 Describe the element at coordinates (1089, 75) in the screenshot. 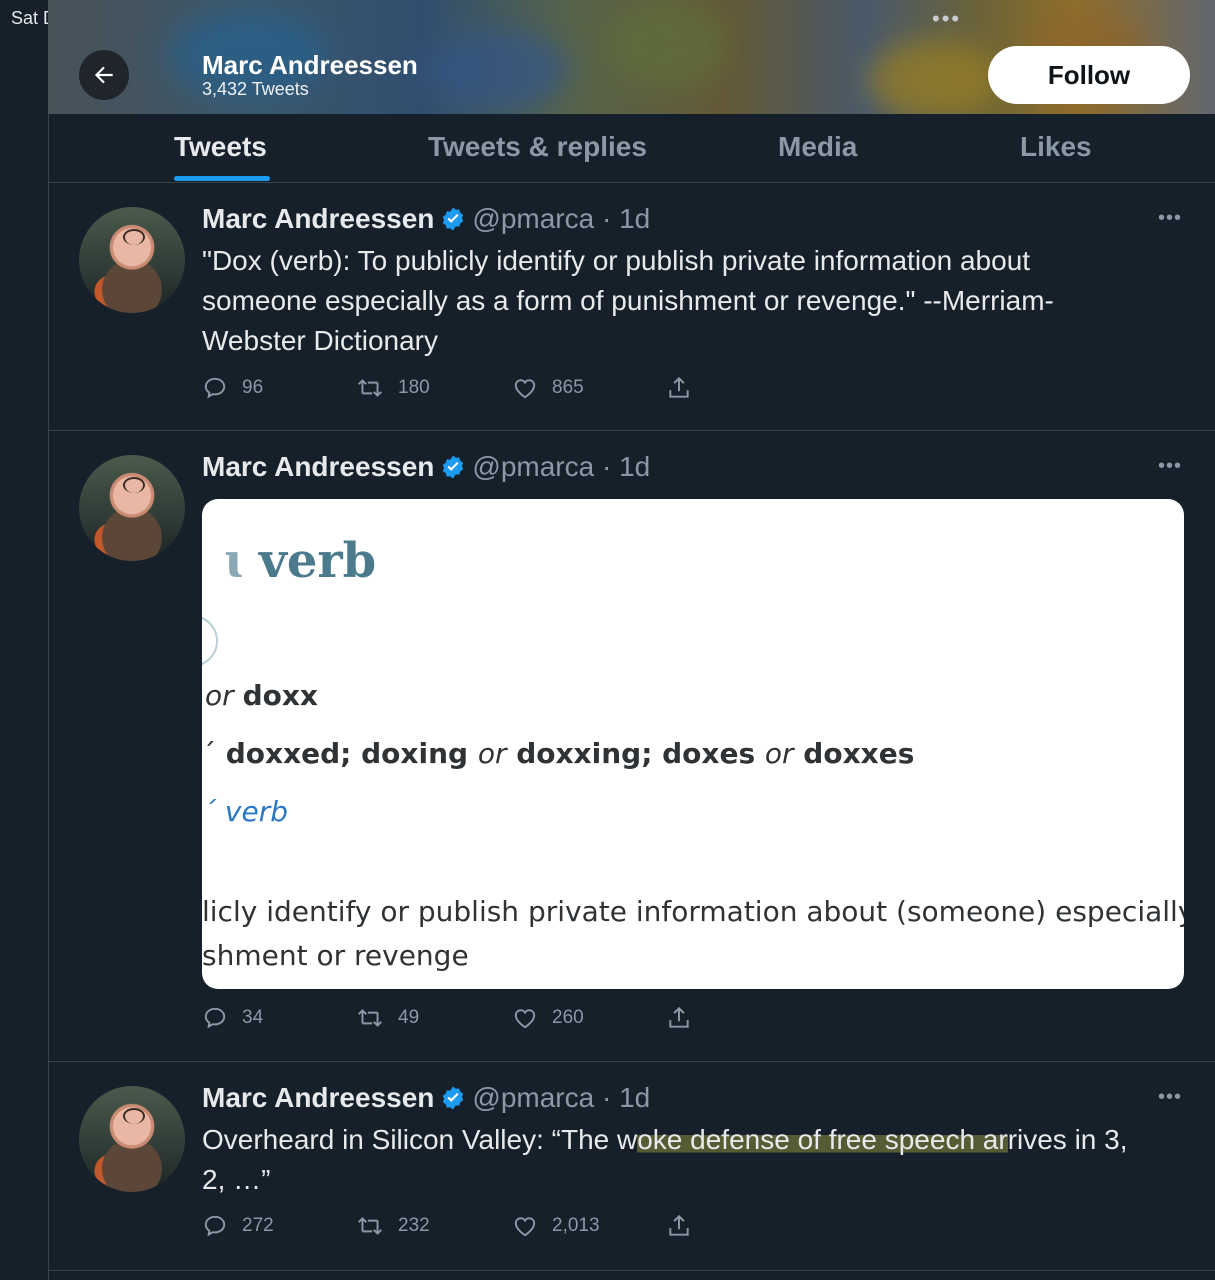

I see `follow-button: Follow` at that location.